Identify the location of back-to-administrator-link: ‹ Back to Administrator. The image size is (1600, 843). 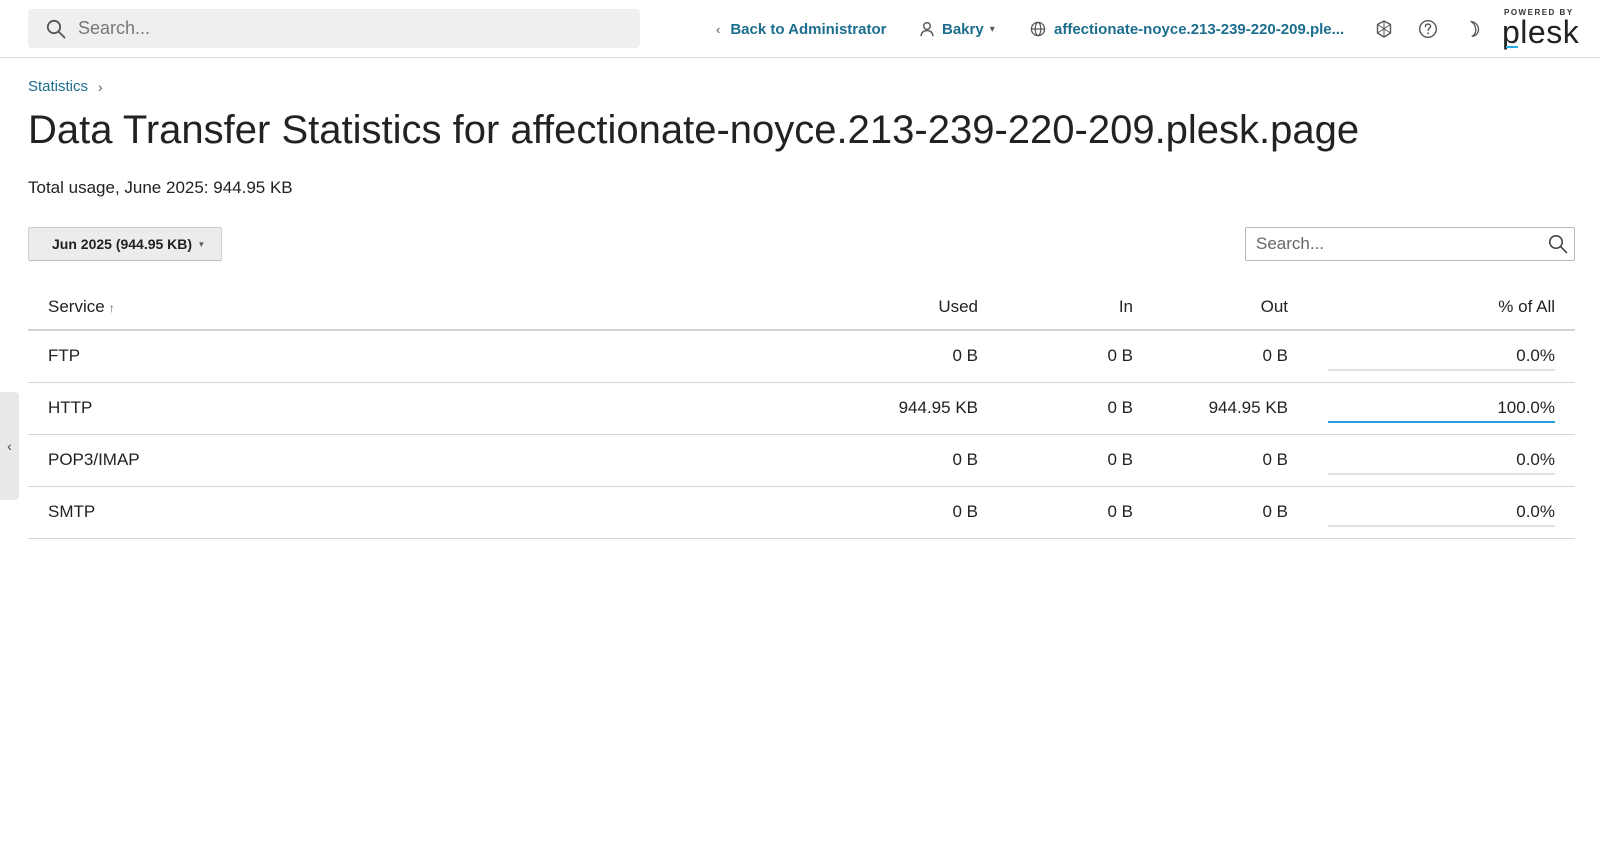
(801, 29).